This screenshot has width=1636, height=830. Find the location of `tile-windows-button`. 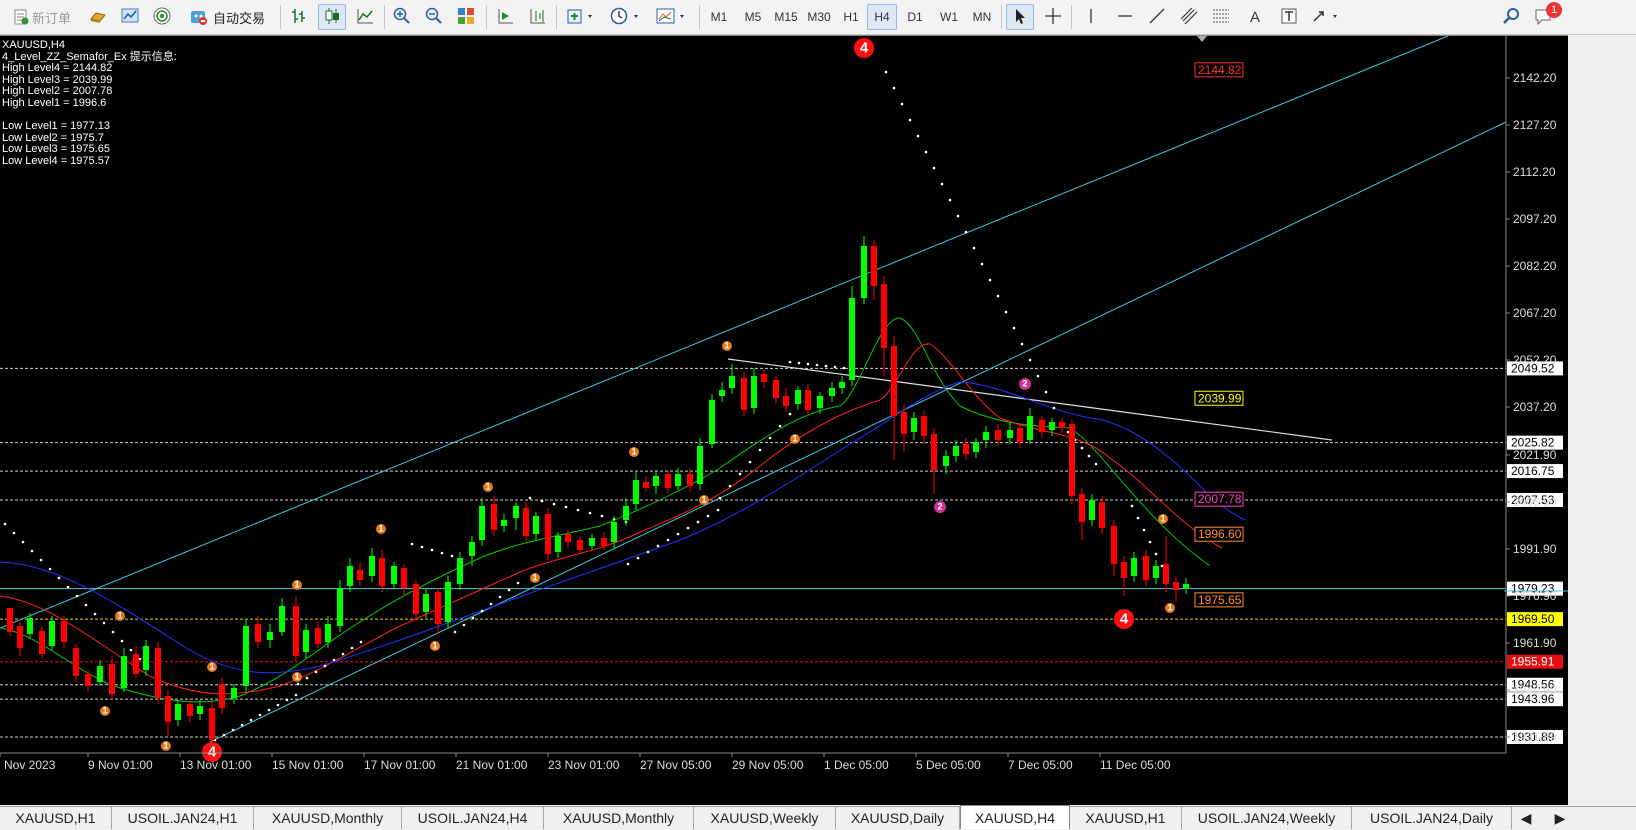

tile-windows-button is located at coordinates (466, 17).